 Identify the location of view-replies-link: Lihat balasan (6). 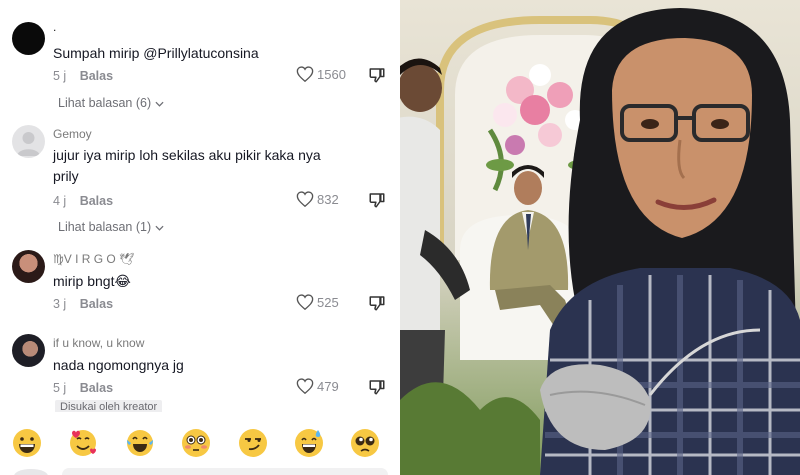
(111, 103).